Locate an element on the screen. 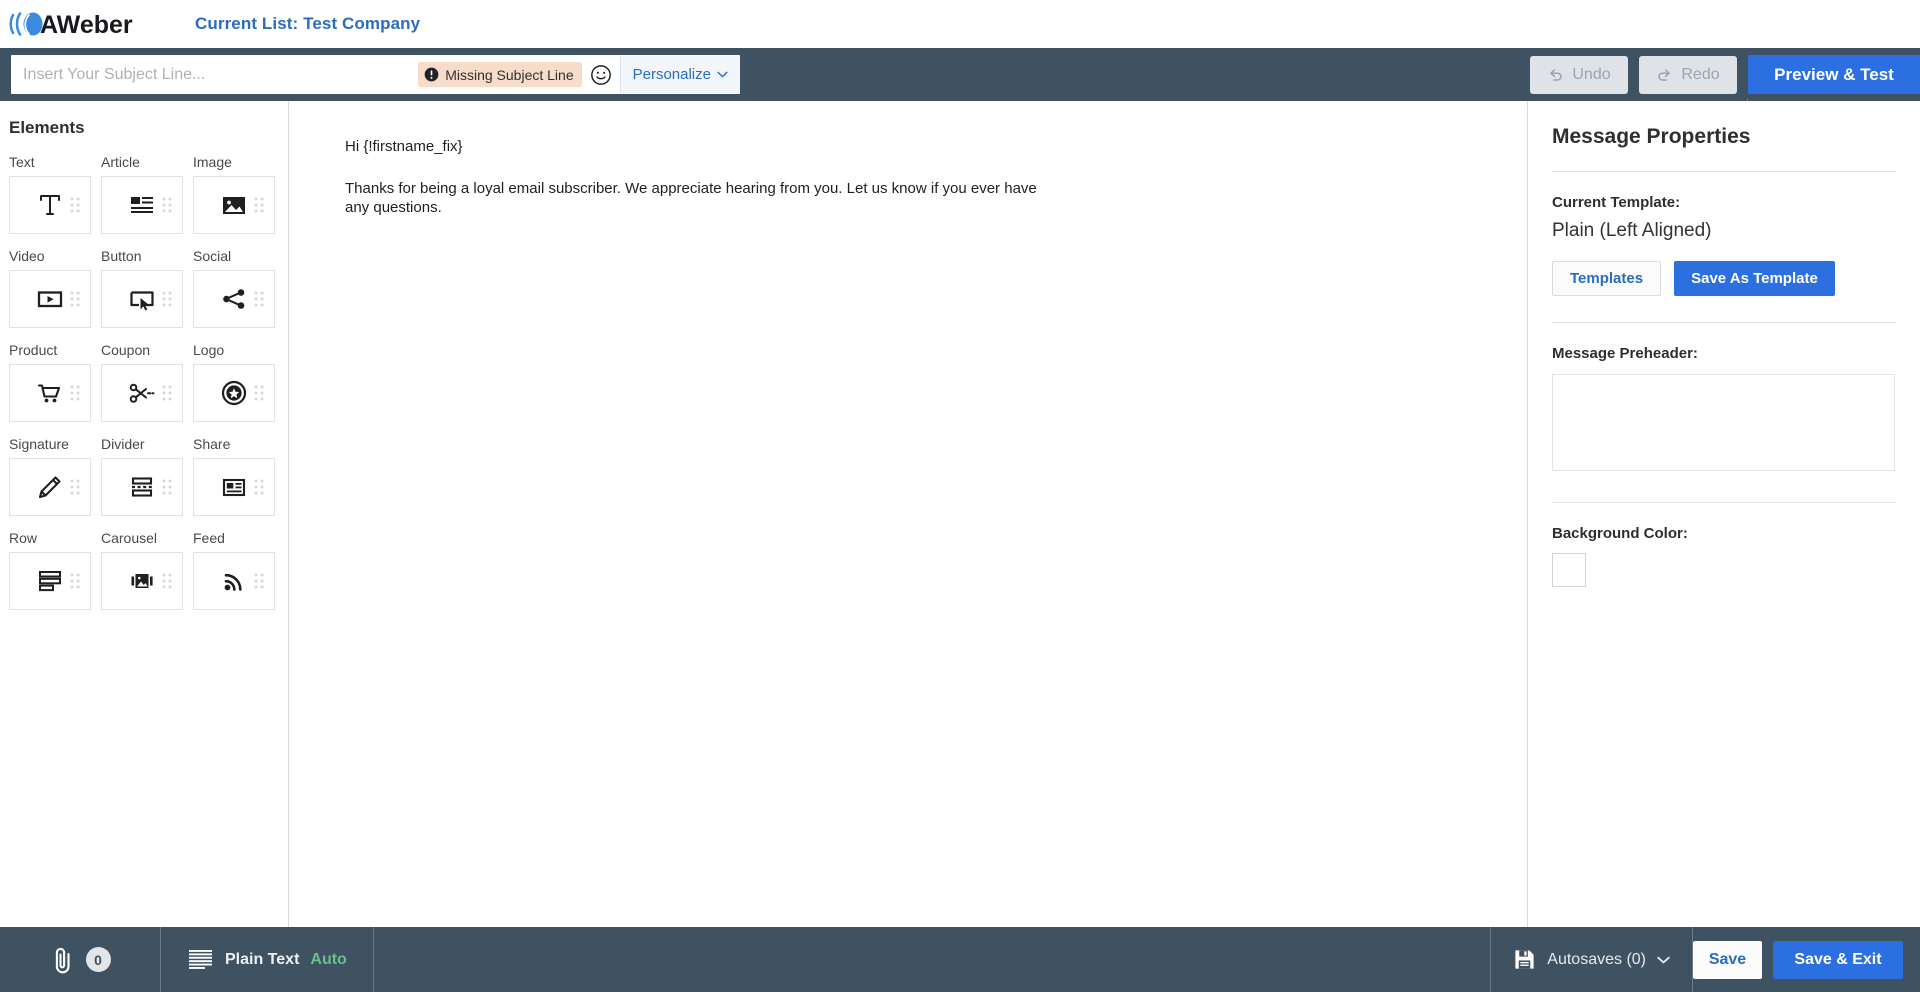  social-share-nodes-icon is located at coordinates (234, 299).